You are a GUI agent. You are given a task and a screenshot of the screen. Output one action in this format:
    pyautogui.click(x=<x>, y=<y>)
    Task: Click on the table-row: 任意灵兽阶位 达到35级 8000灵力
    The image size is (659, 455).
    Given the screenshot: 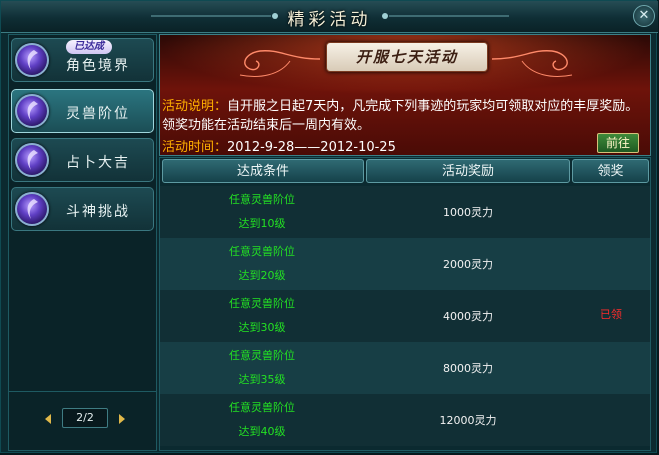 What is the action you would take?
    pyautogui.click(x=405, y=368)
    